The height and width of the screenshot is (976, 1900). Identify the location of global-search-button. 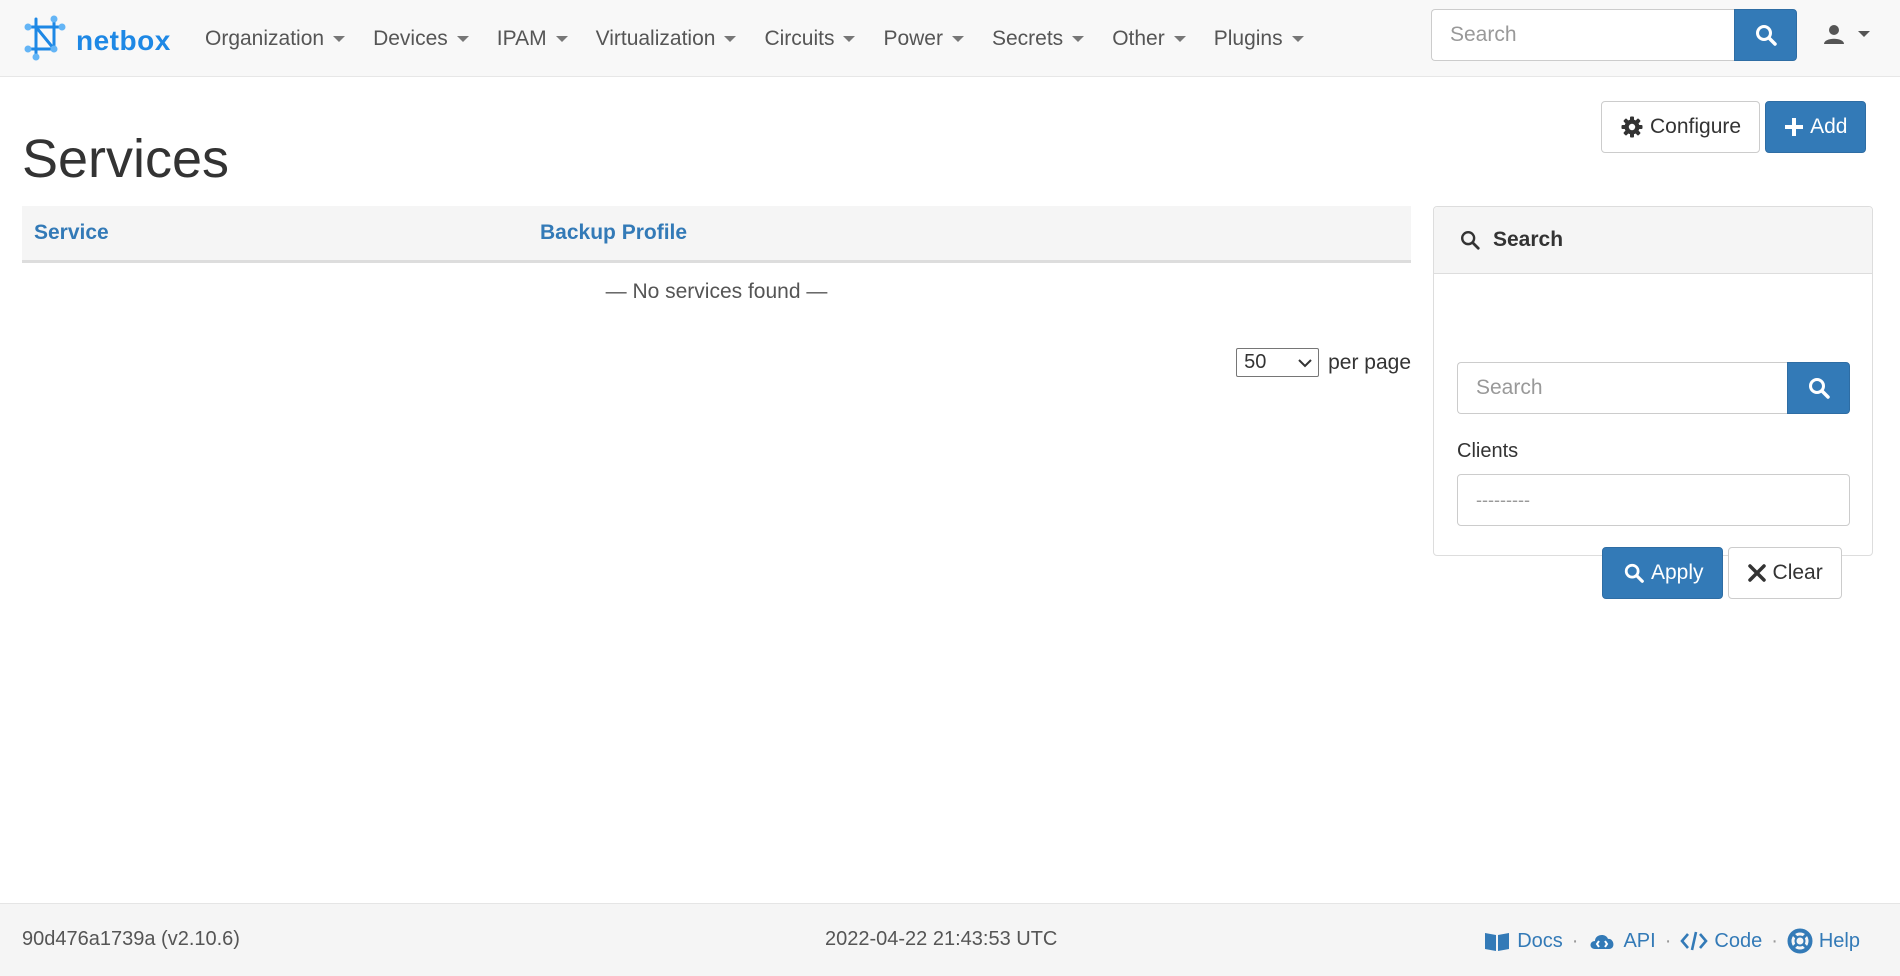
(1765, 35).